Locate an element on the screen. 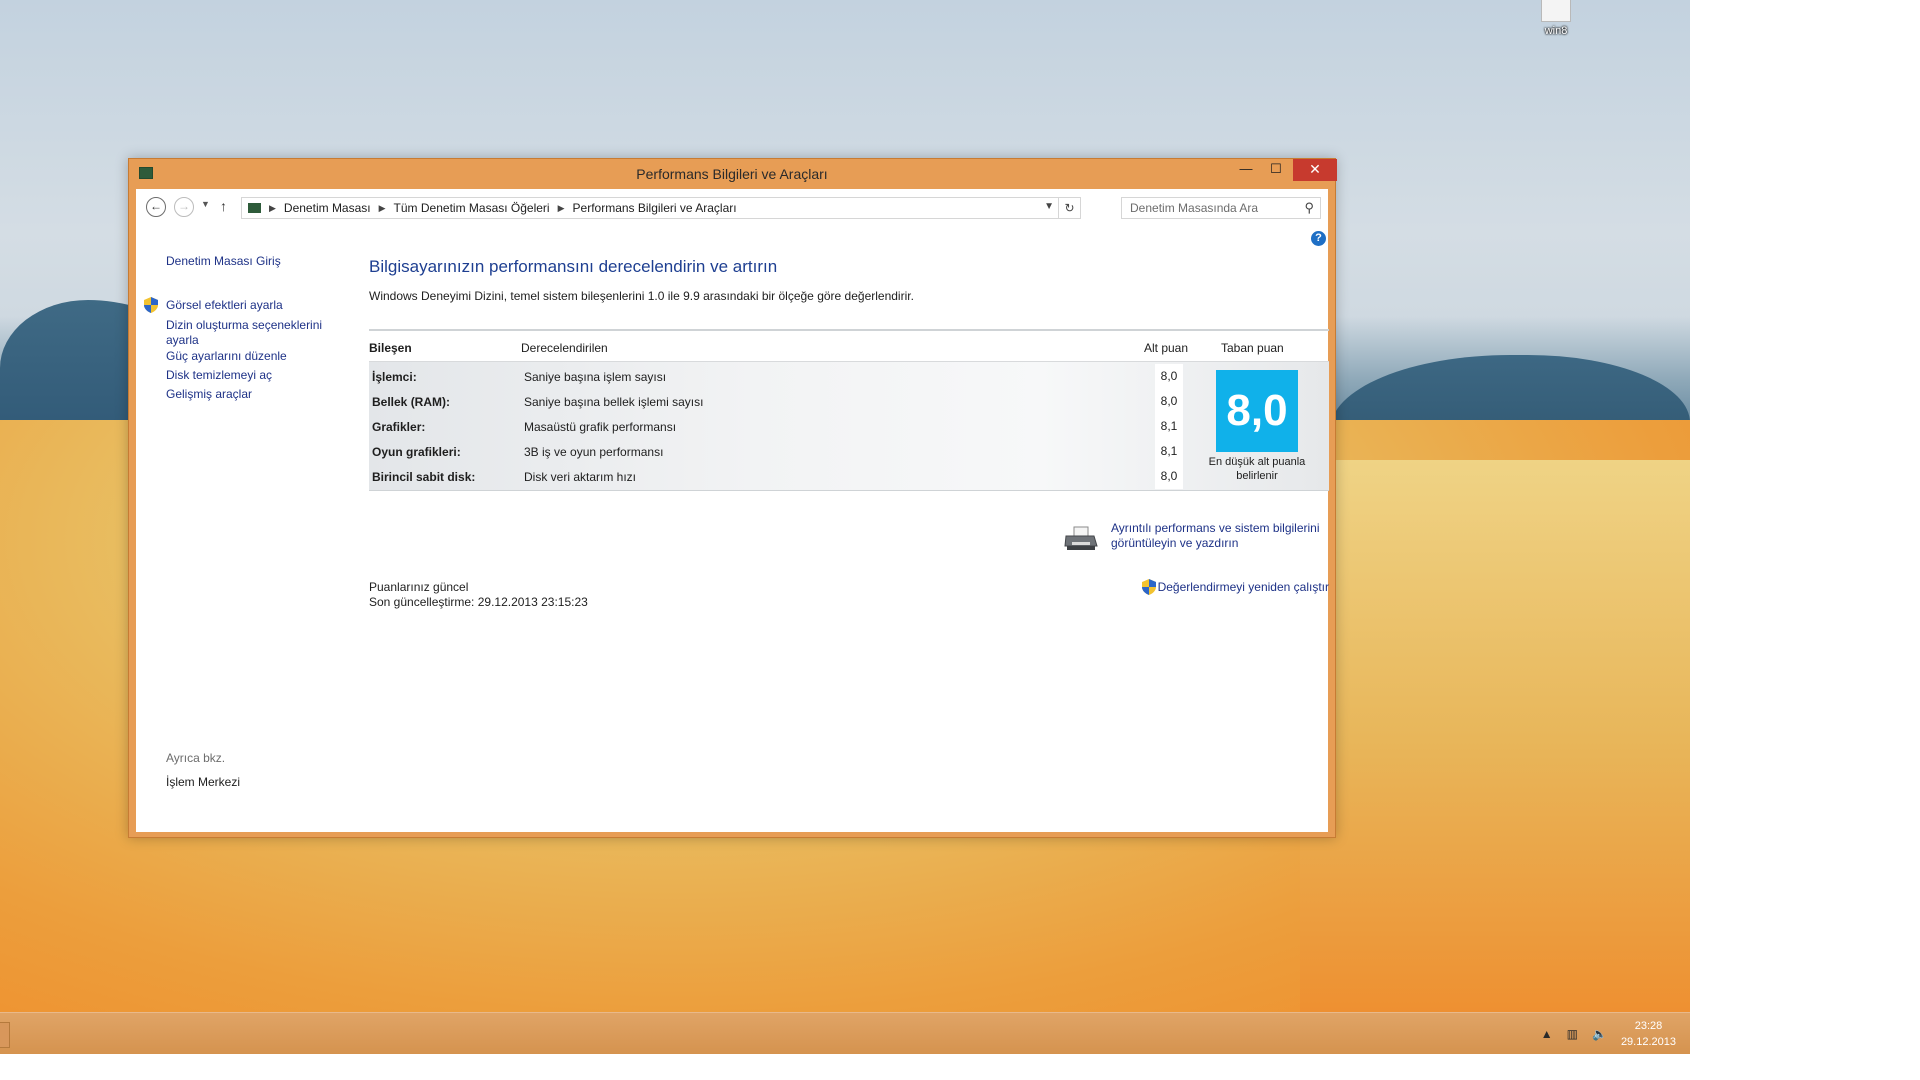  component-name: Grafikler: is located at coordinates (399, 427).